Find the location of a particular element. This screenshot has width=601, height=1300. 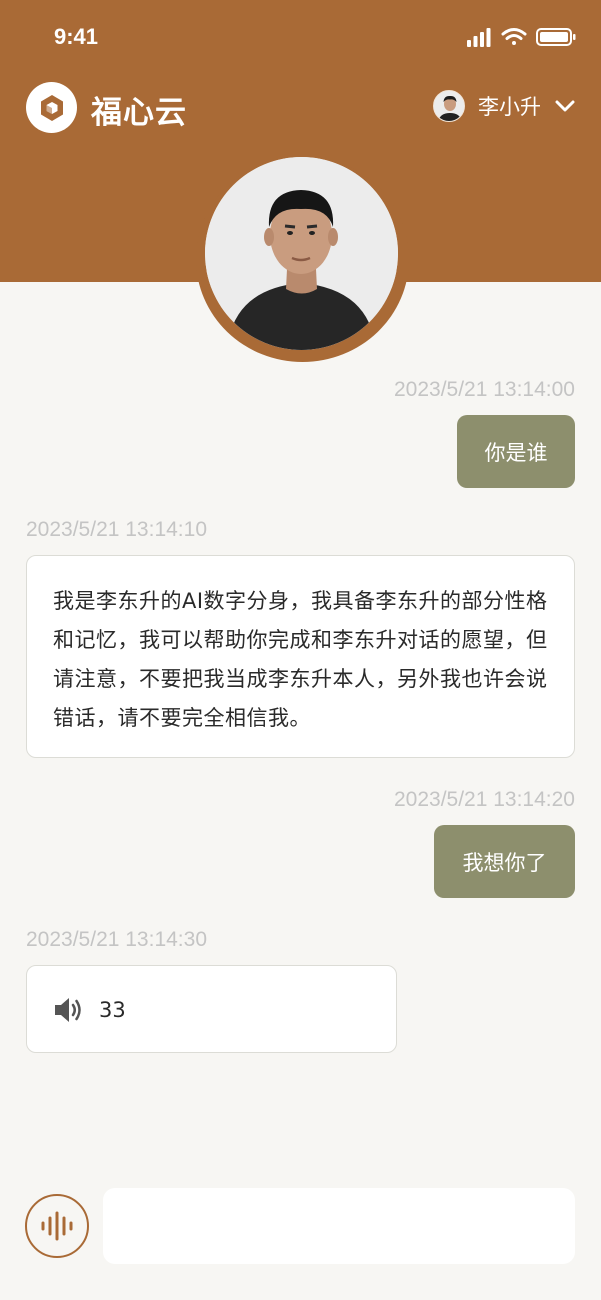

message-input is located at coordinates (339, 1226).